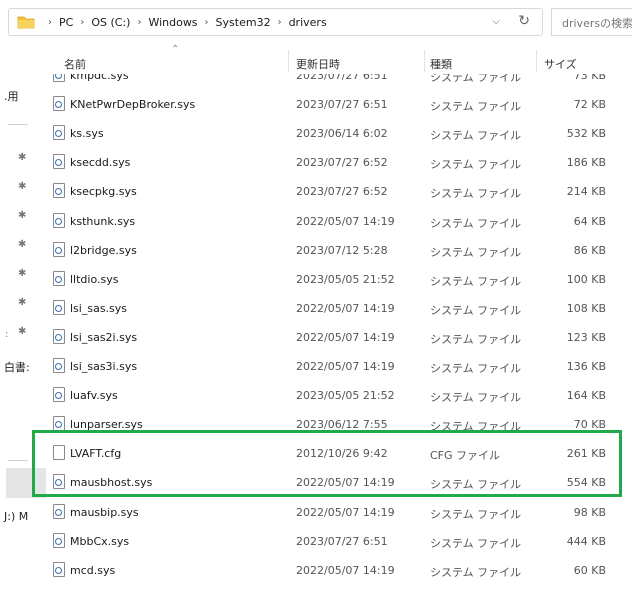 This screenshot has height=597, width=632. Describe the element at coordinates (100, 541) in the screenshot. I see `file-name: MbbCx.sys` at that location.